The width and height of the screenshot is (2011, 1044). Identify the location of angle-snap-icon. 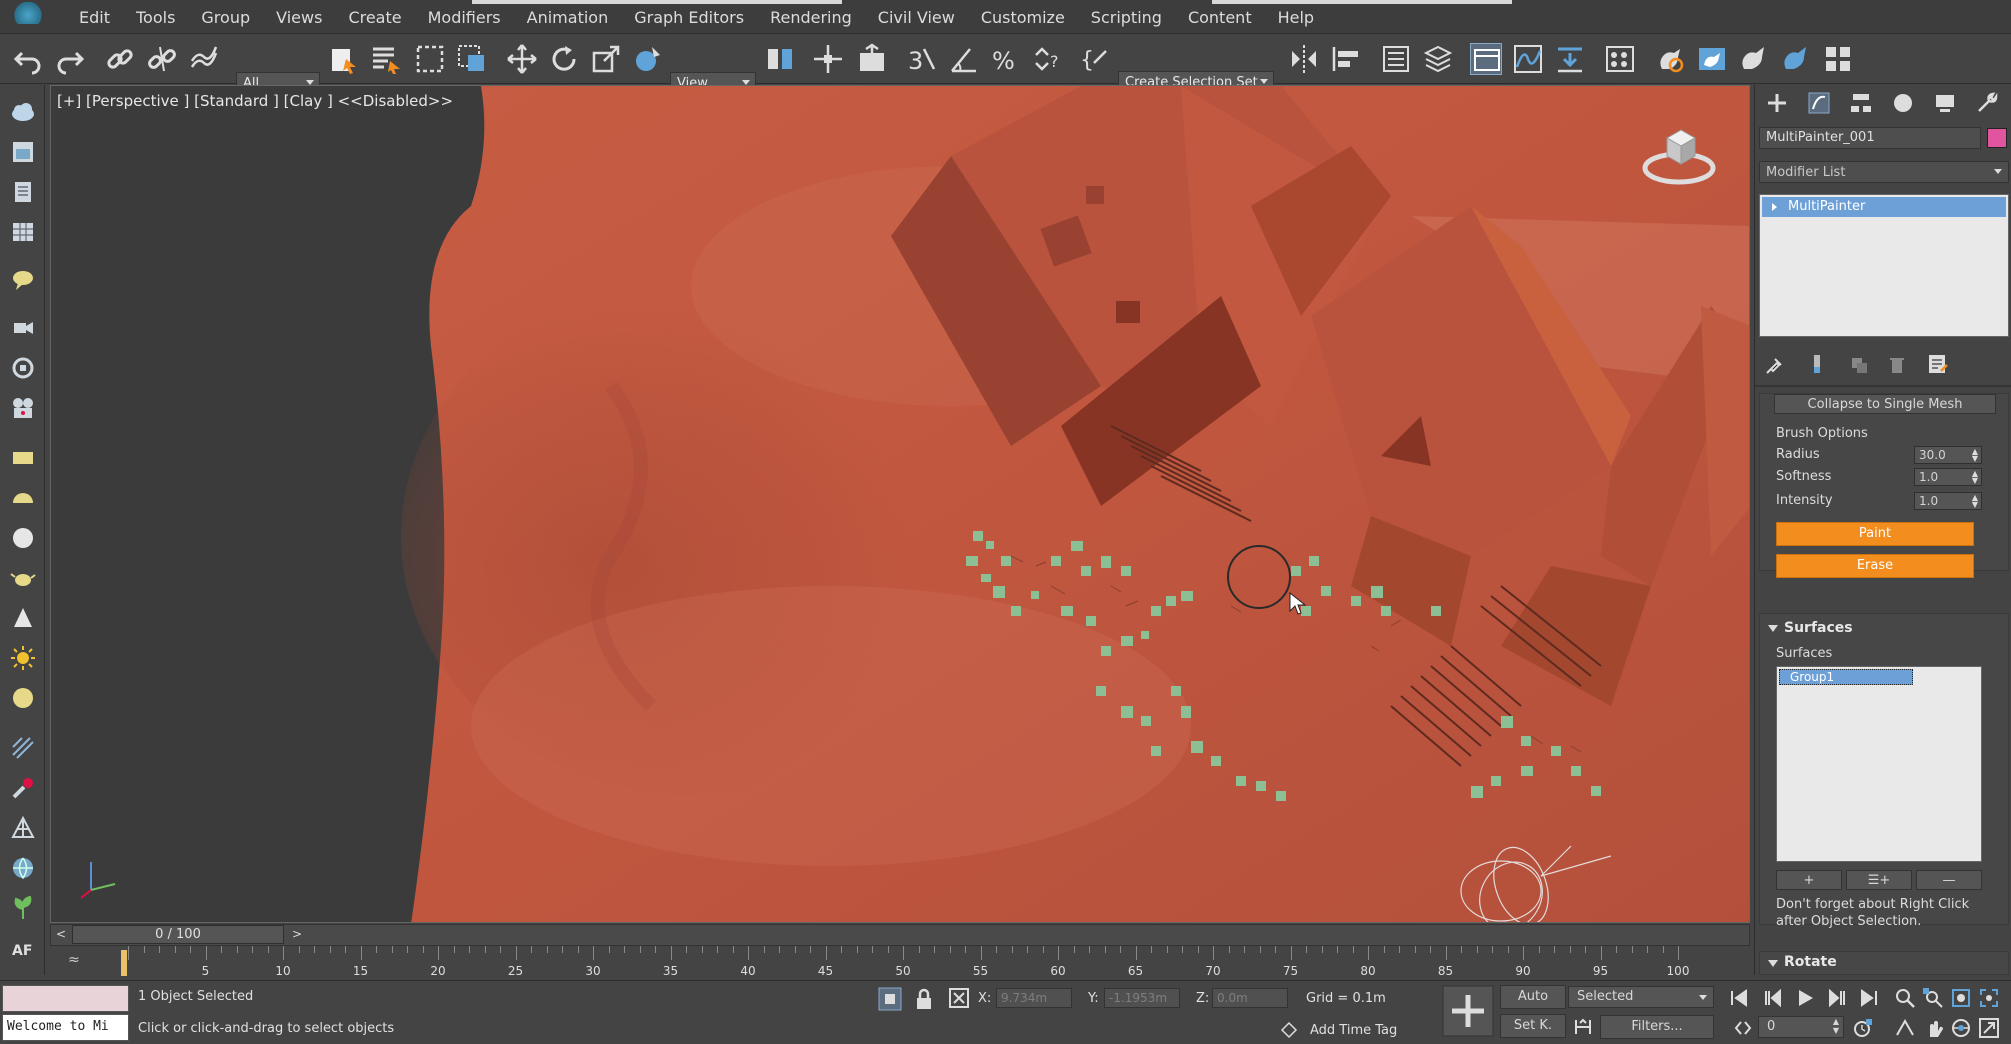
(964, 59).